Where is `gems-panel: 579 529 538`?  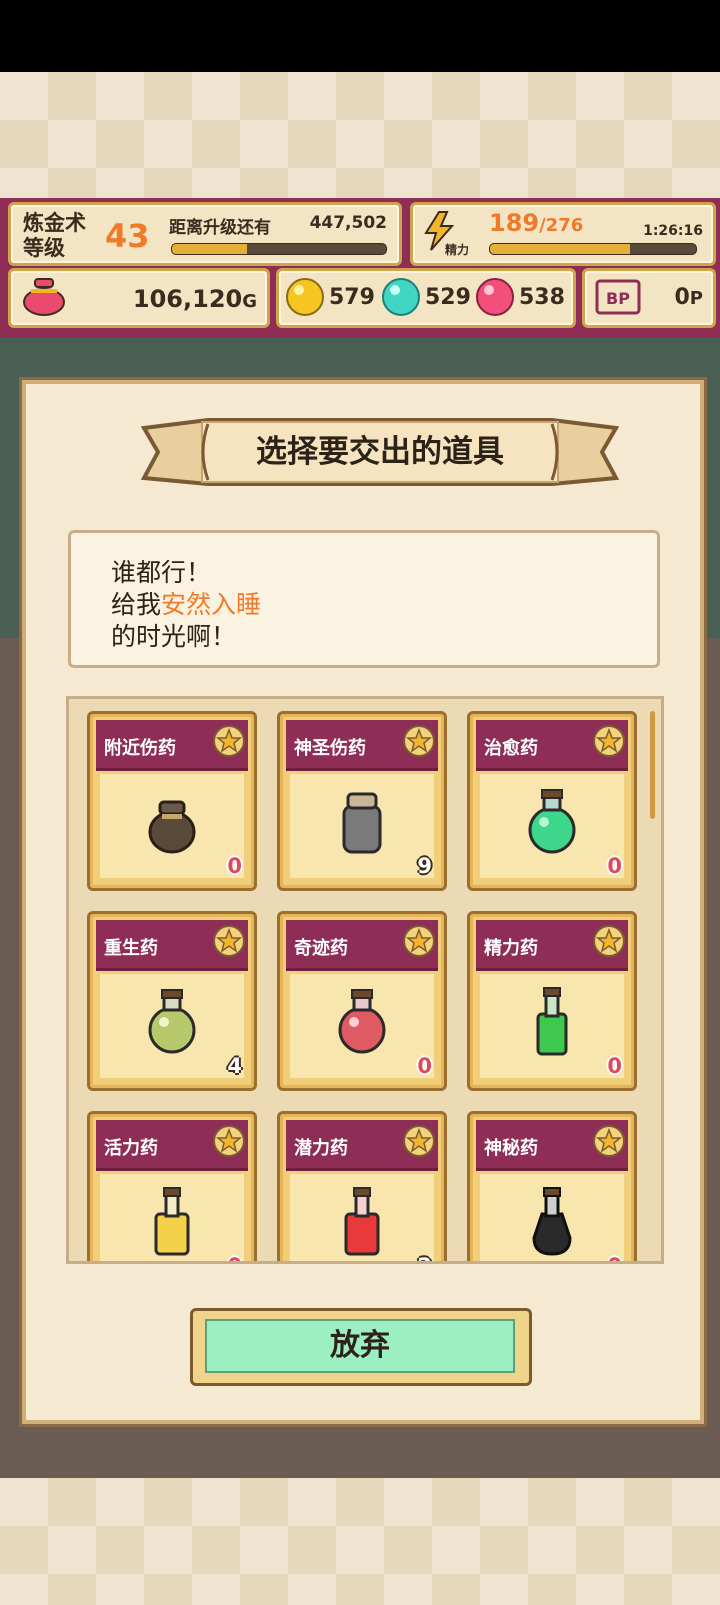 gems-panel: 579 529 538 is located at coordinates (426, 298).